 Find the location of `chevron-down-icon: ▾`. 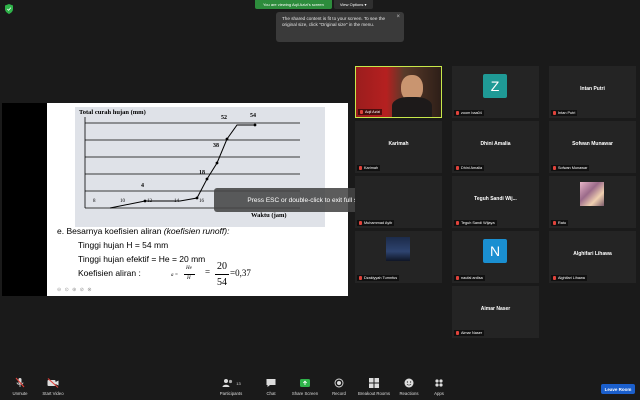

chevron-down-icon: ▾ is located at coordinates (365, 4).